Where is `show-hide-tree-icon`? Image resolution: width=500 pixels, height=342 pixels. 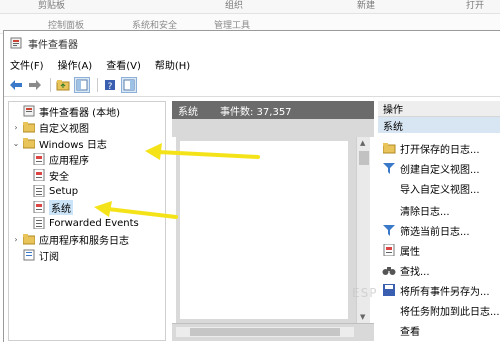
show-hide-tree-icon is located at coordinates (82, 84).